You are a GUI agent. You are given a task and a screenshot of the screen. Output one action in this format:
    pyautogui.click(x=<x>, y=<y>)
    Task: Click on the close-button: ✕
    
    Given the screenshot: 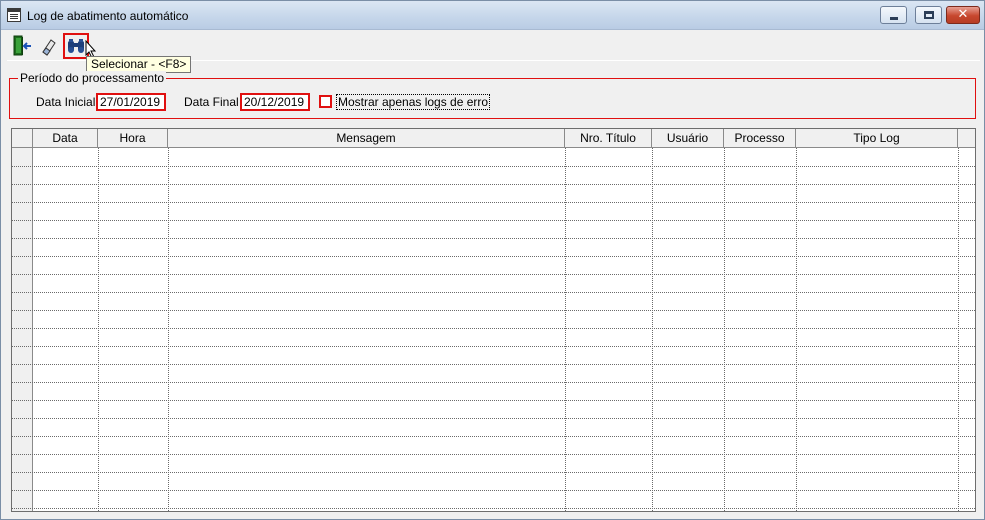 What is the action you would take?
    pyautogui.click(x=963, y=15)
    